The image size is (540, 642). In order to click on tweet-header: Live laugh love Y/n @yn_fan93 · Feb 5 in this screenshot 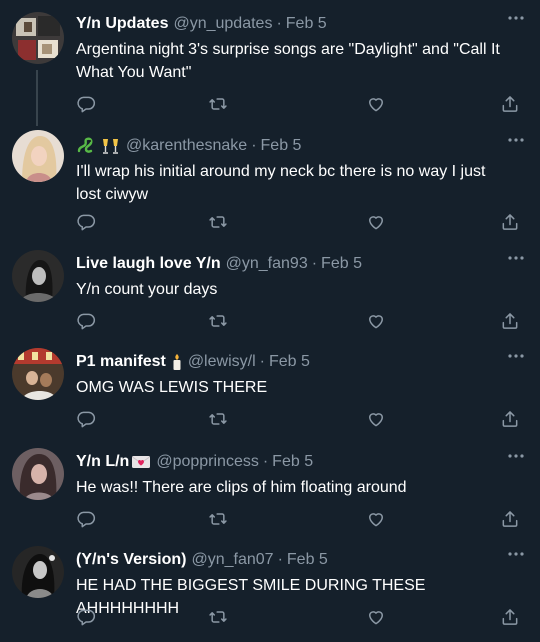, I will do `click(302, 264)`.